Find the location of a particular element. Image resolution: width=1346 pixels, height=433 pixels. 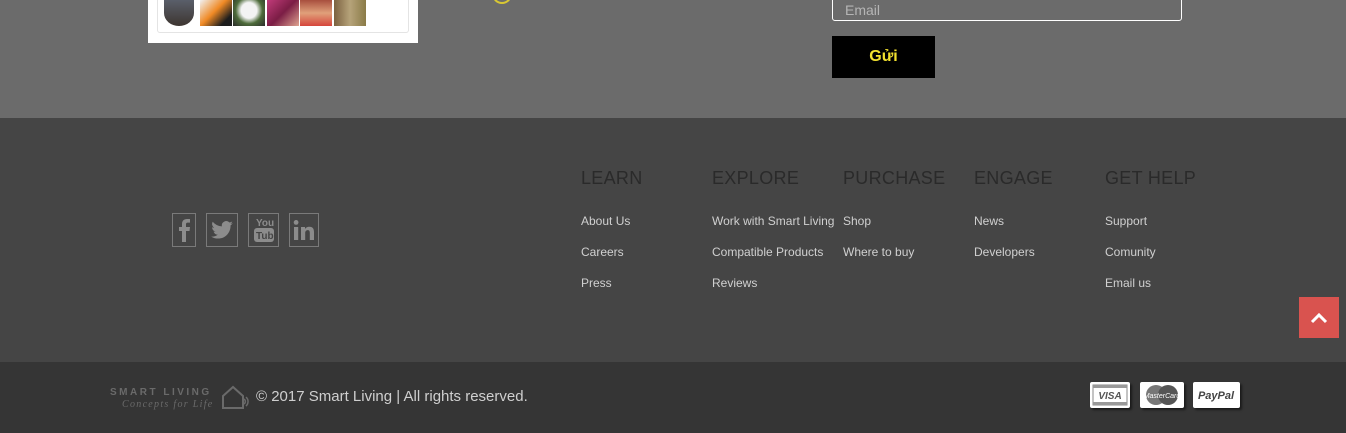

paypal-icon: PayPal is located at coordinates (1216, 396).